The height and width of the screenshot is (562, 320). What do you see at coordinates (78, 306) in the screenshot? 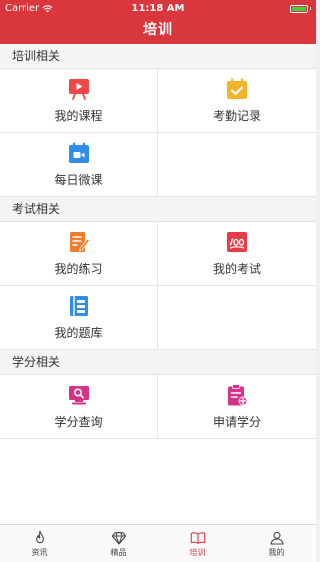
I see `question-bank-icon` at bounding box center [78, 306].